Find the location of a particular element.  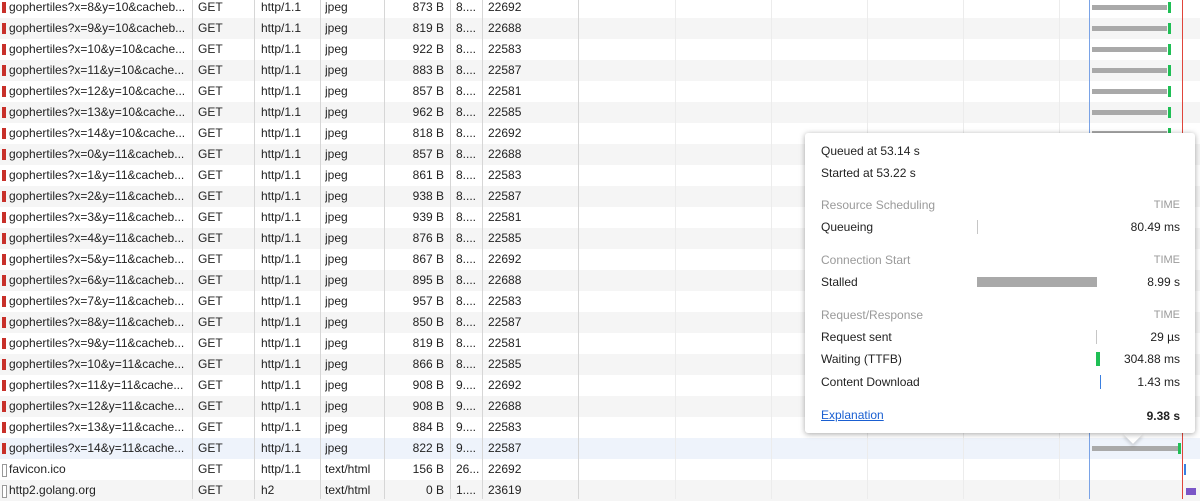

waiting-ttfb-label: Waiting (TTFB) is located at coordinates (861, 359).